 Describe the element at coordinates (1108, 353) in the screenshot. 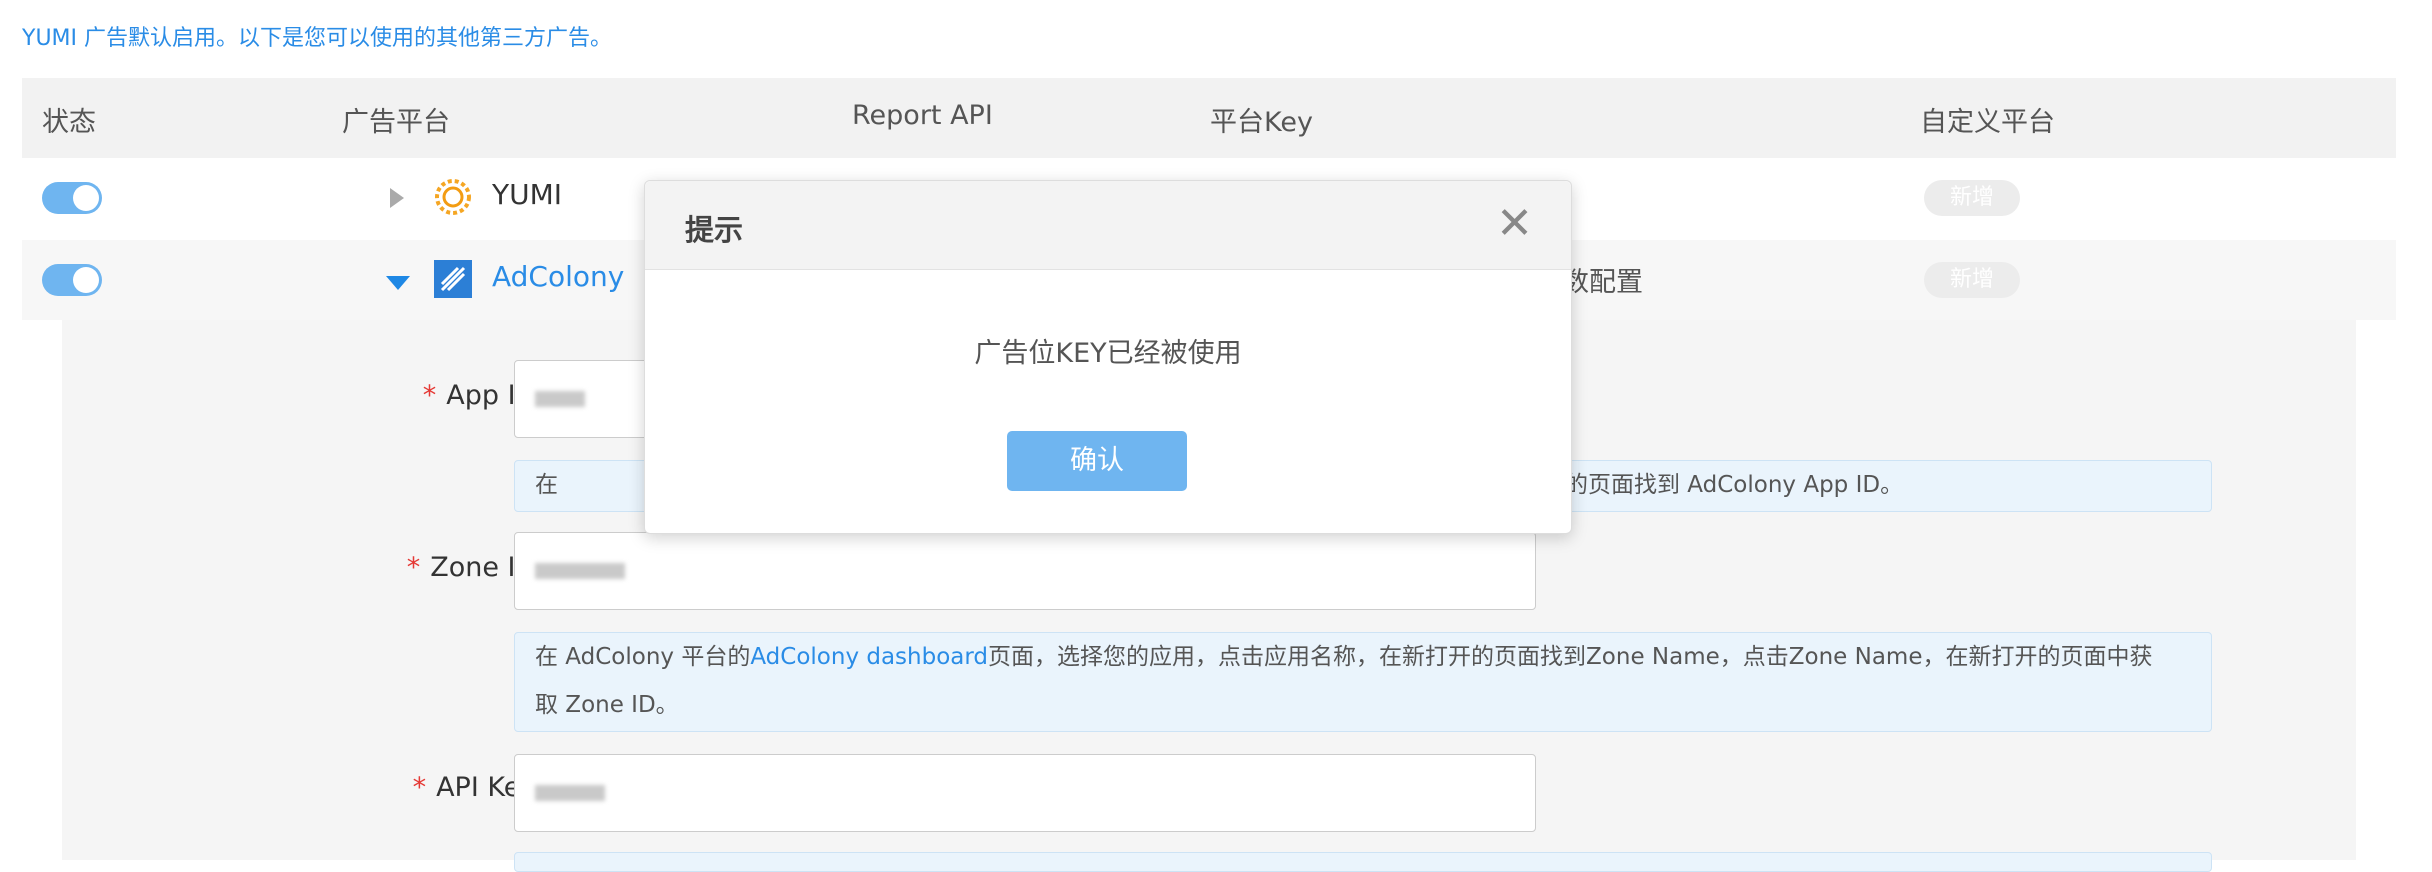

I see `dialog-message: 广告位KEY已经被使用` at that location.